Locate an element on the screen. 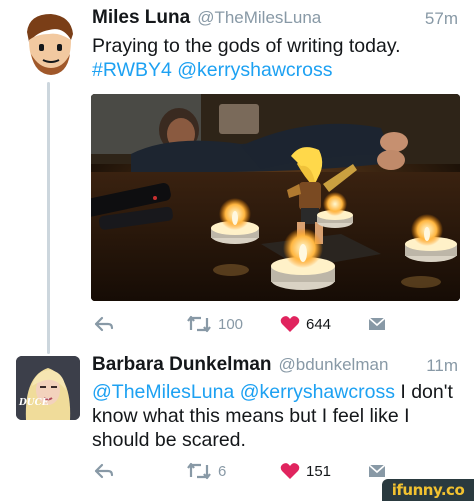 This screenshot has height=501, width=474. ifunny-watermark: ifunny.co is located at coordinates (428, 490).